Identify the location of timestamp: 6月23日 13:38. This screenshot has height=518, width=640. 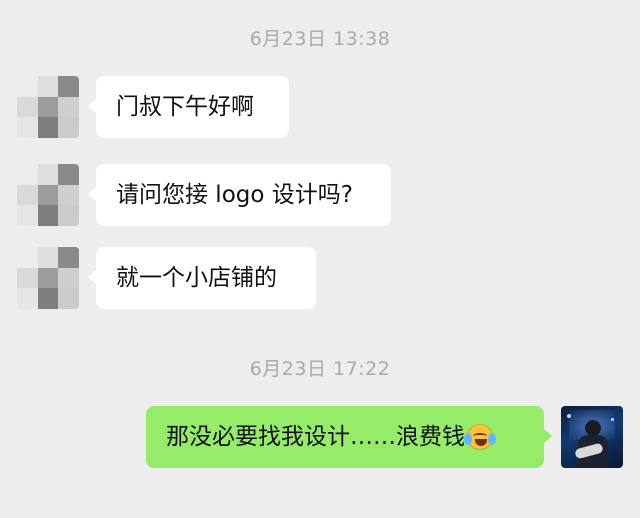
(320, 39).